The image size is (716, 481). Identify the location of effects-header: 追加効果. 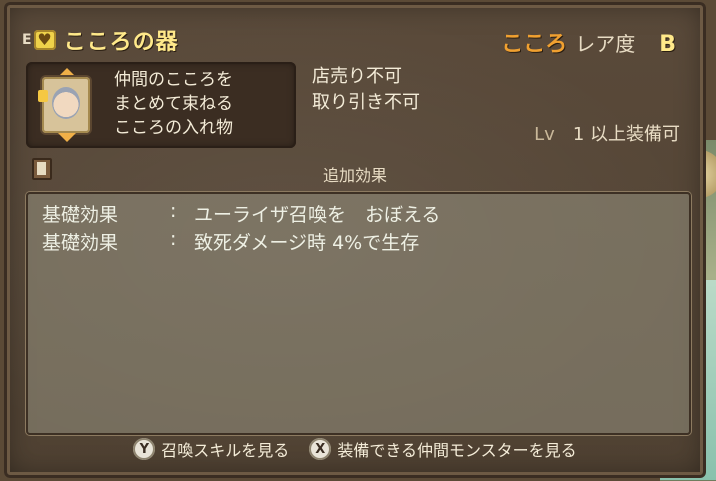
(354, 175).